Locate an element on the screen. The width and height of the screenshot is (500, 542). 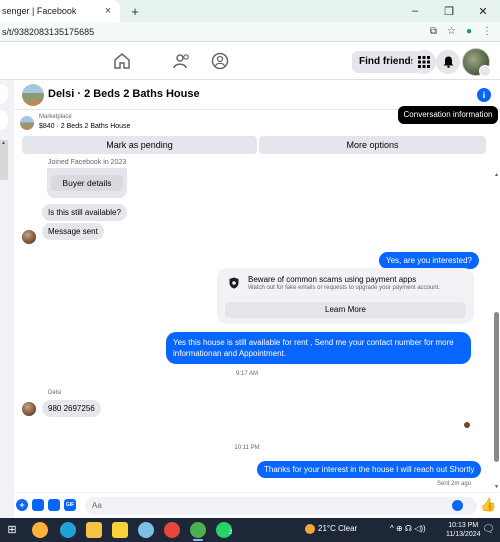
weather-text: 21°C Clear is located at coordinates (337, 528).